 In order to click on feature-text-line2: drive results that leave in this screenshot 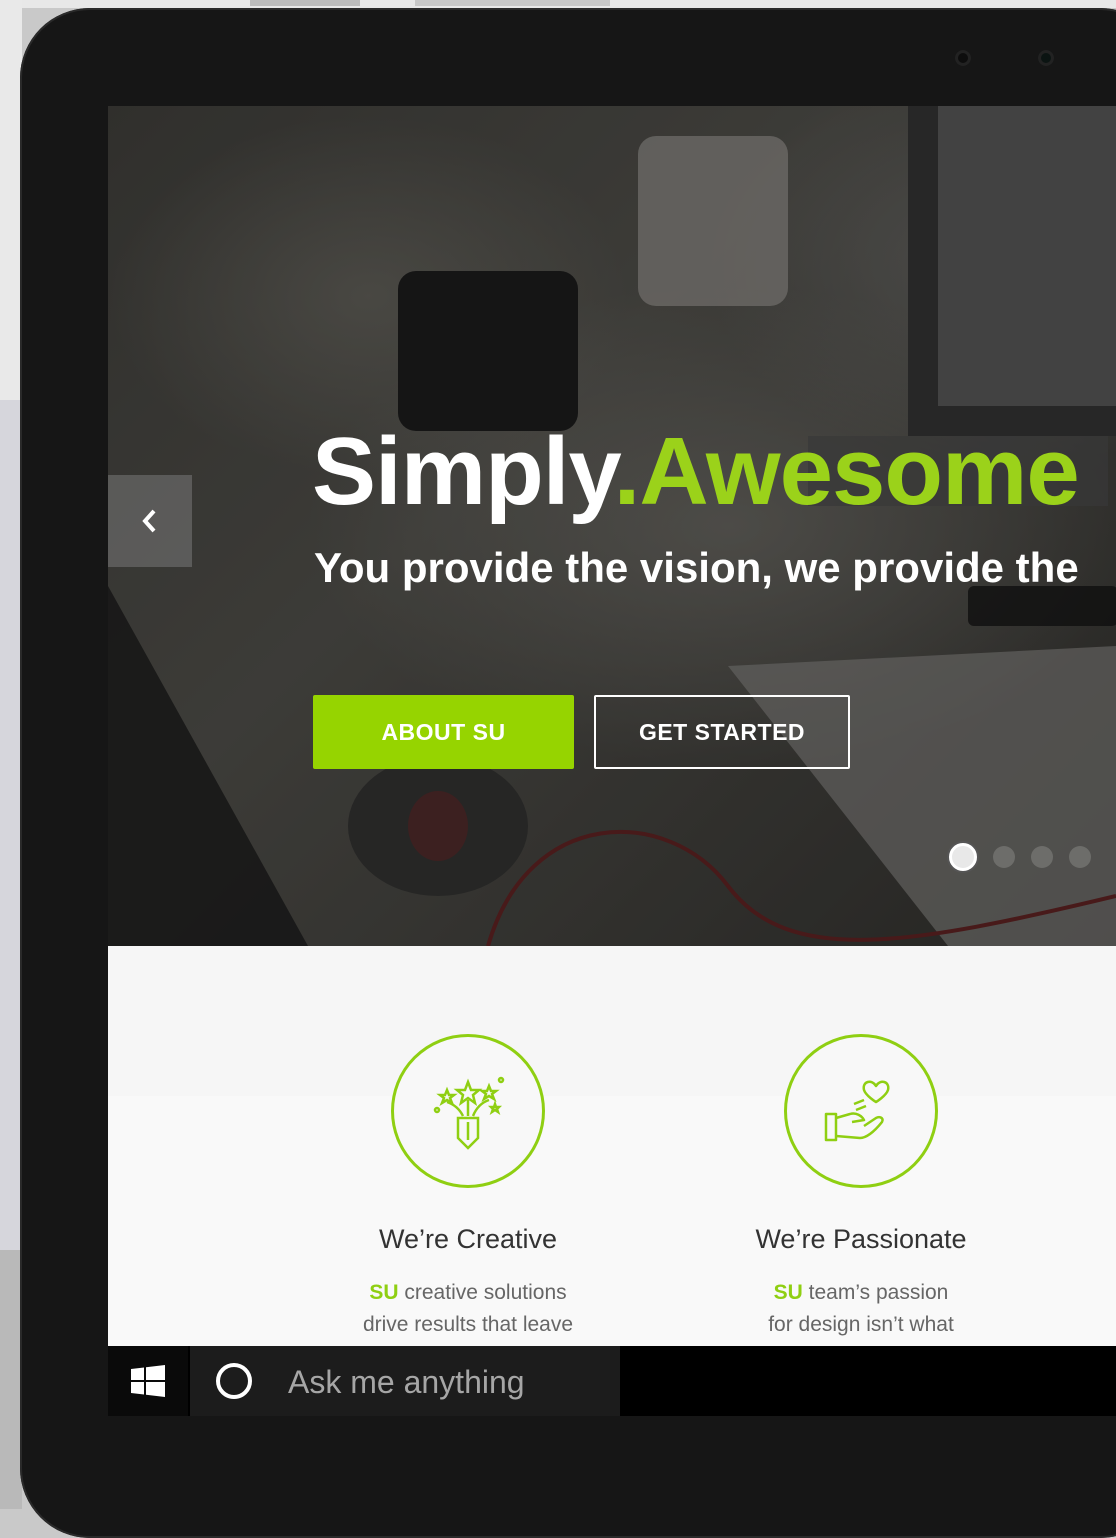, I will do `click(468, 1324)`.